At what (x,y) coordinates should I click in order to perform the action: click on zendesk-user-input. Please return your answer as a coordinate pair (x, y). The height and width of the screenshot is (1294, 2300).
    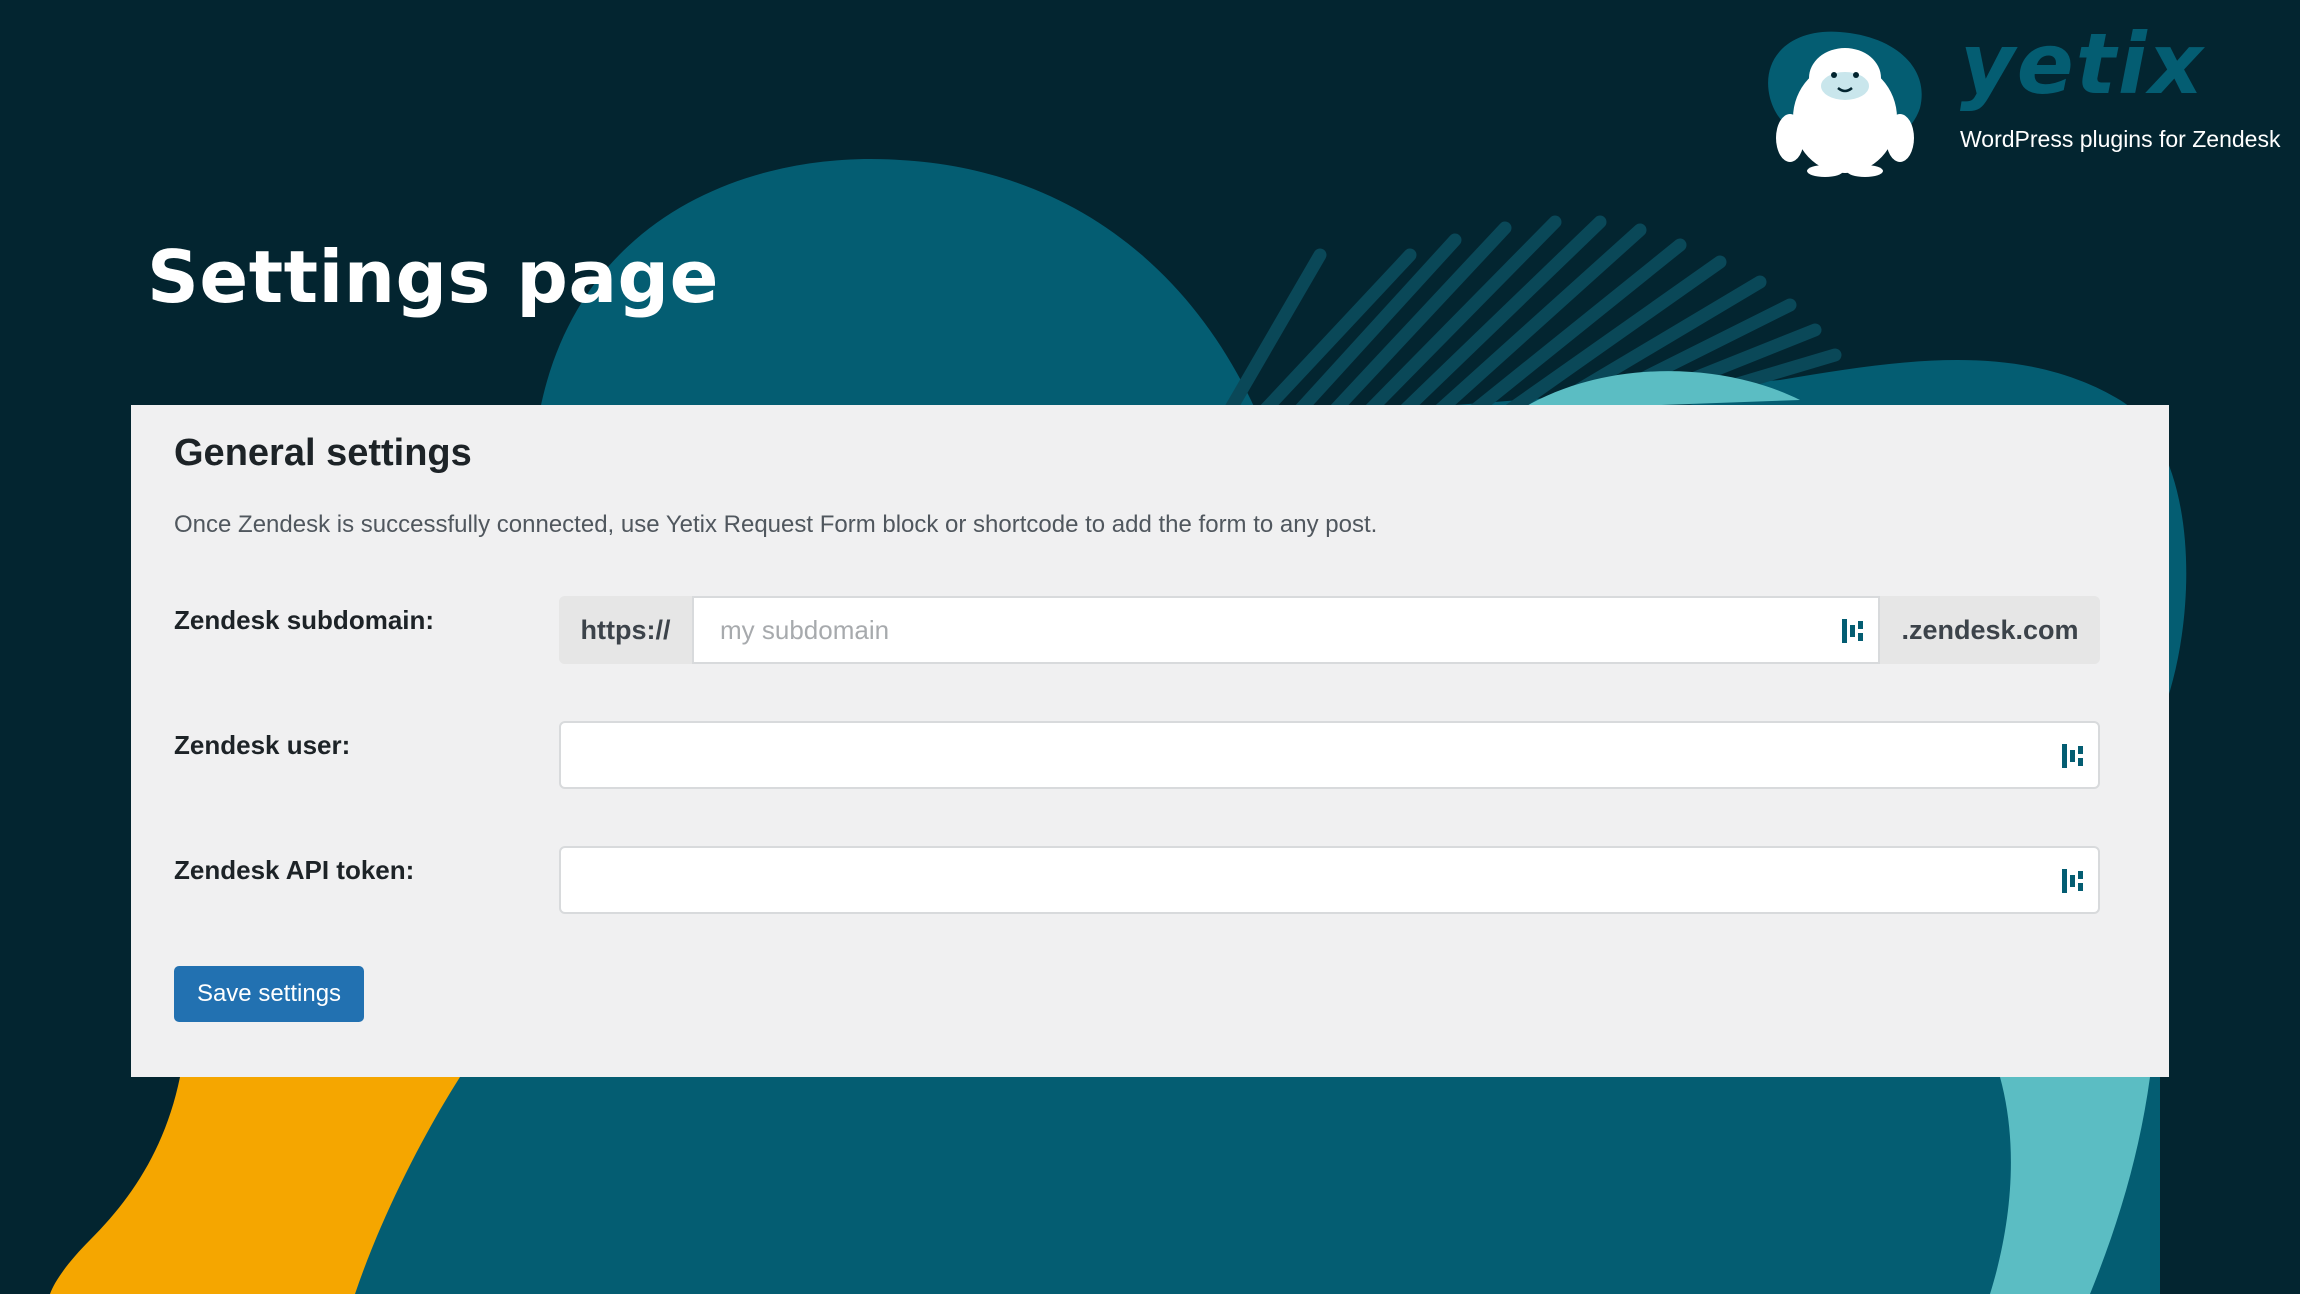
    Looking at the image, I should click on (1329, 755).